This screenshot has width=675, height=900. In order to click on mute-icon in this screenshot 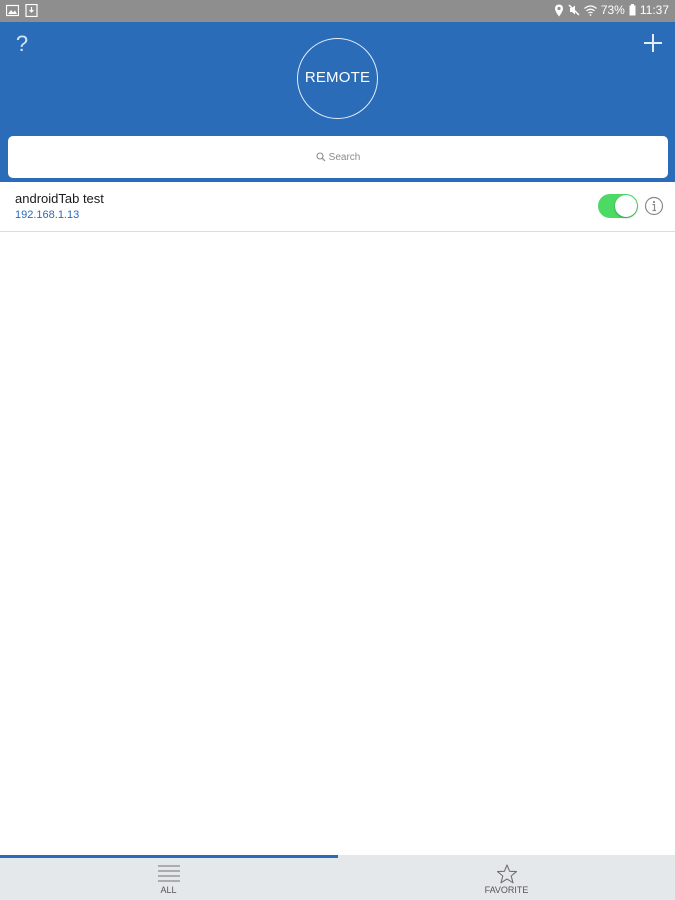, I will do `click(574, 10)`.